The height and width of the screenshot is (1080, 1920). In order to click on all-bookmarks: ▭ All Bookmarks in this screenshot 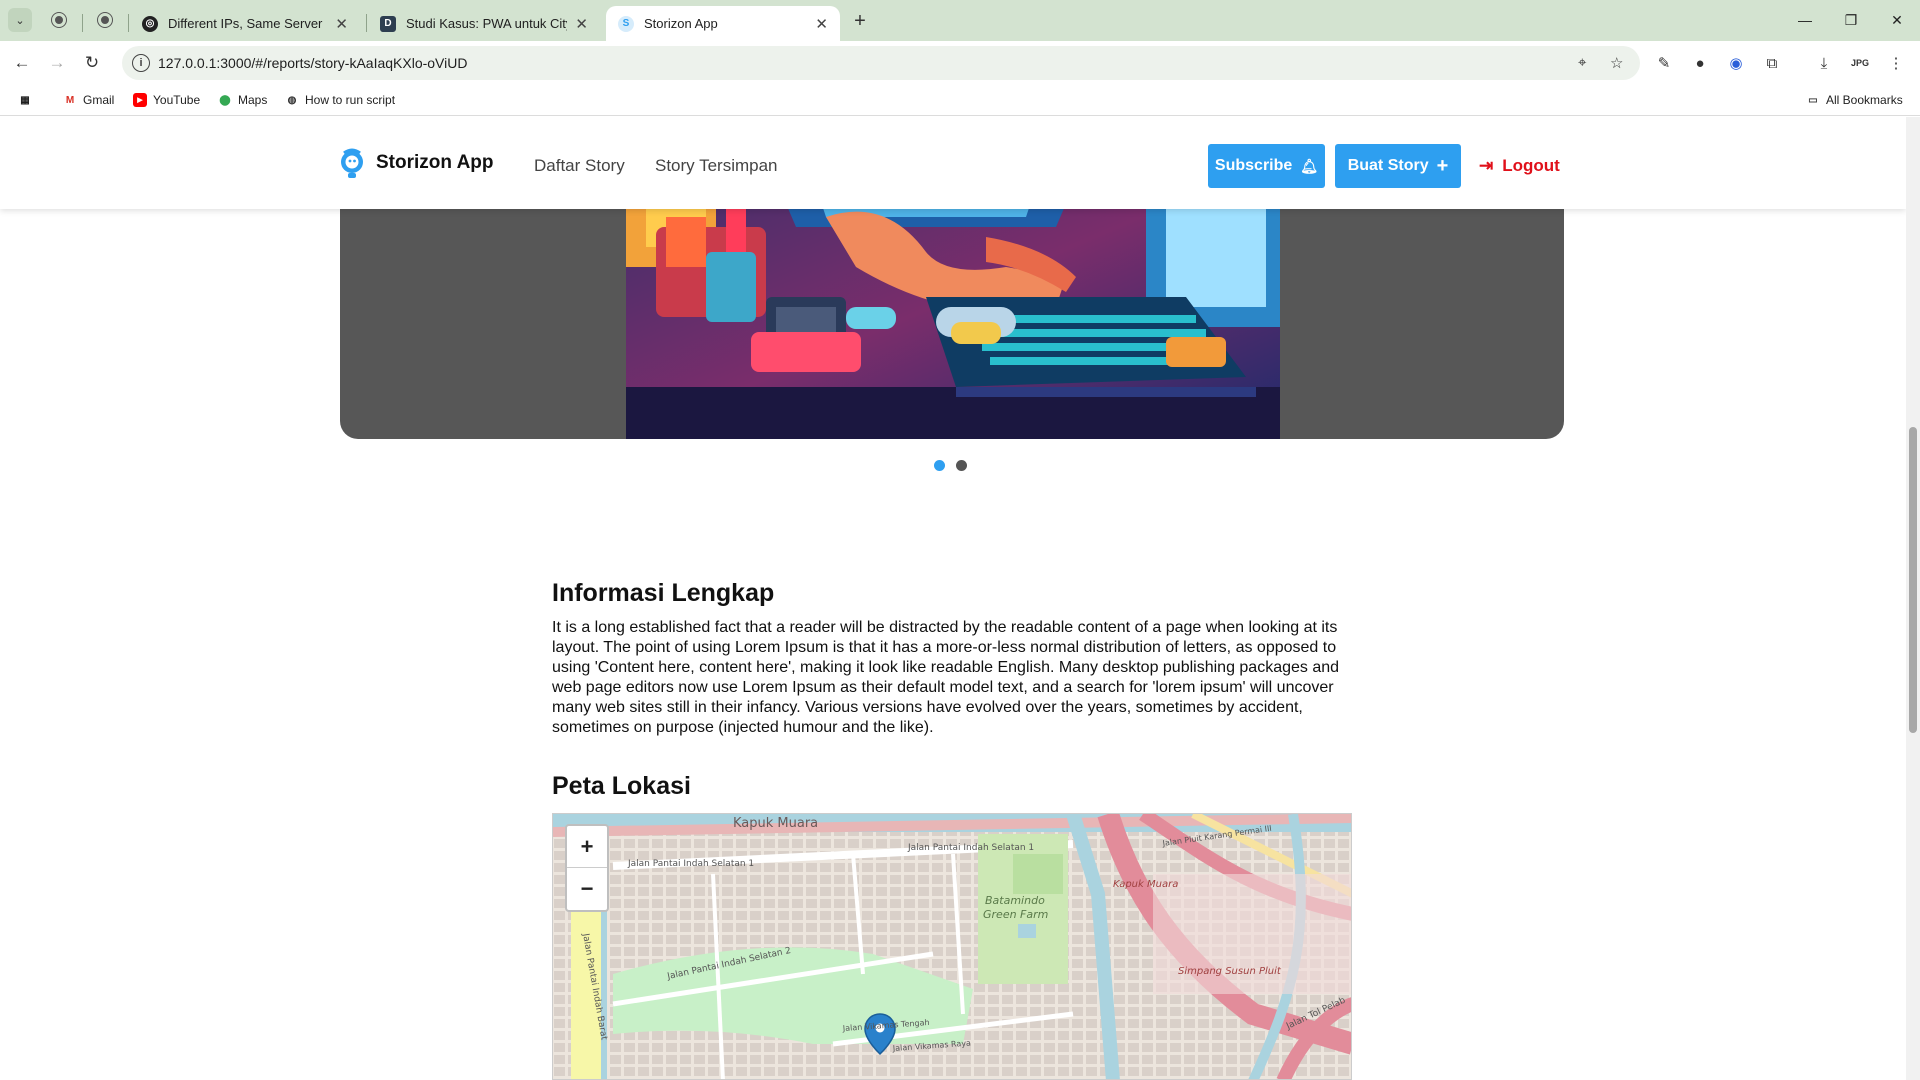, I will do `click(1854, 100)`.